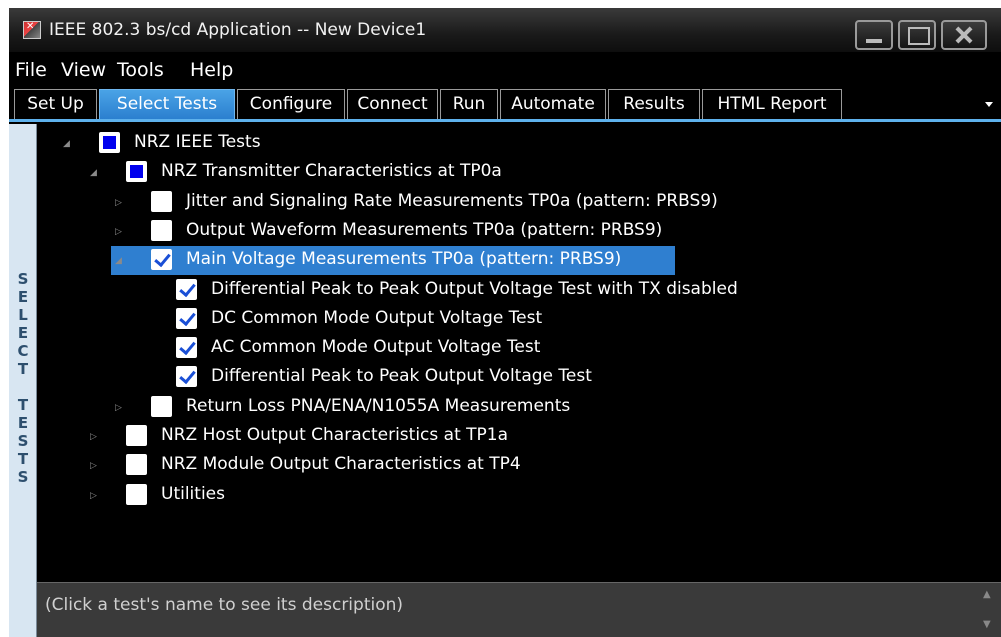  I want to click on scroll-up-icon: ▲, so click(987, 594).